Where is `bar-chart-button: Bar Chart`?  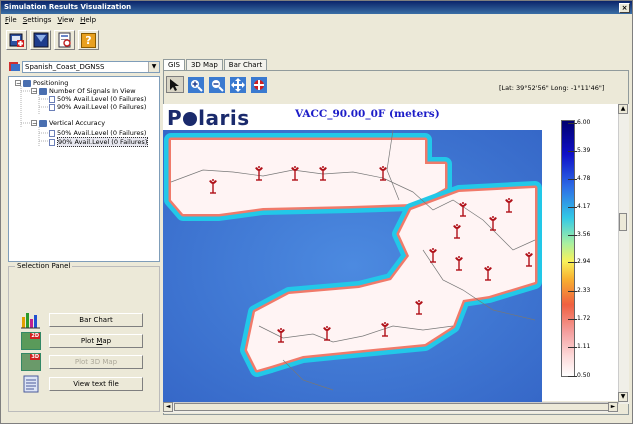 bar-chart-button: Bar Chart is located at coordinates (96, 320).